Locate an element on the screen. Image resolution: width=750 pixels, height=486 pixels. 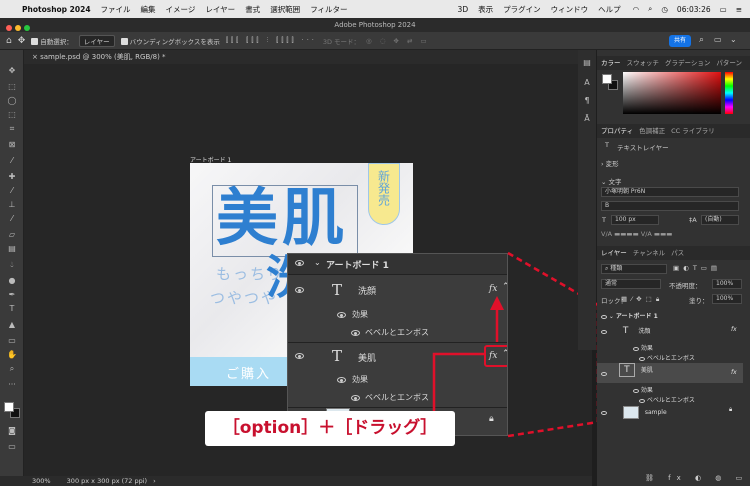
layer-row-bevel-2: ベベルとエンボス is located at coordinates (671, 399).